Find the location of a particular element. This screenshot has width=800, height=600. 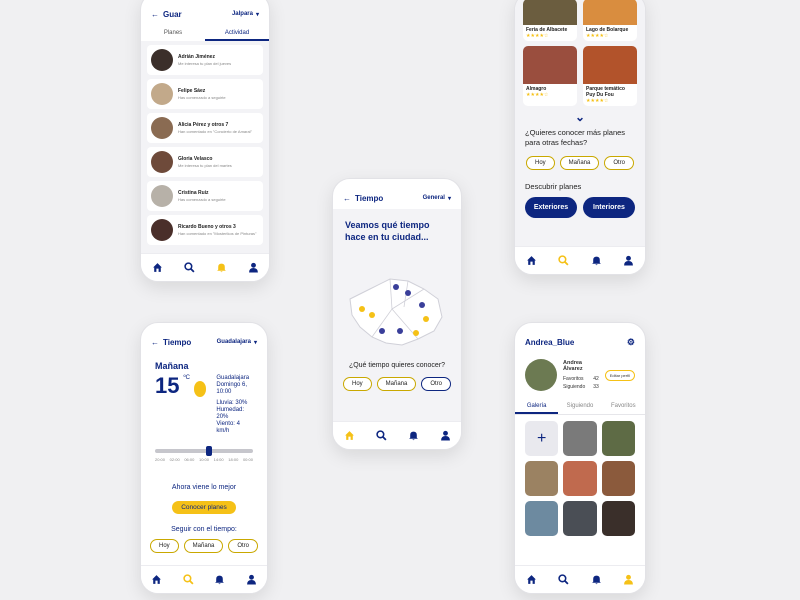

tab-planes: Planes is located at coordinates (173, 34).